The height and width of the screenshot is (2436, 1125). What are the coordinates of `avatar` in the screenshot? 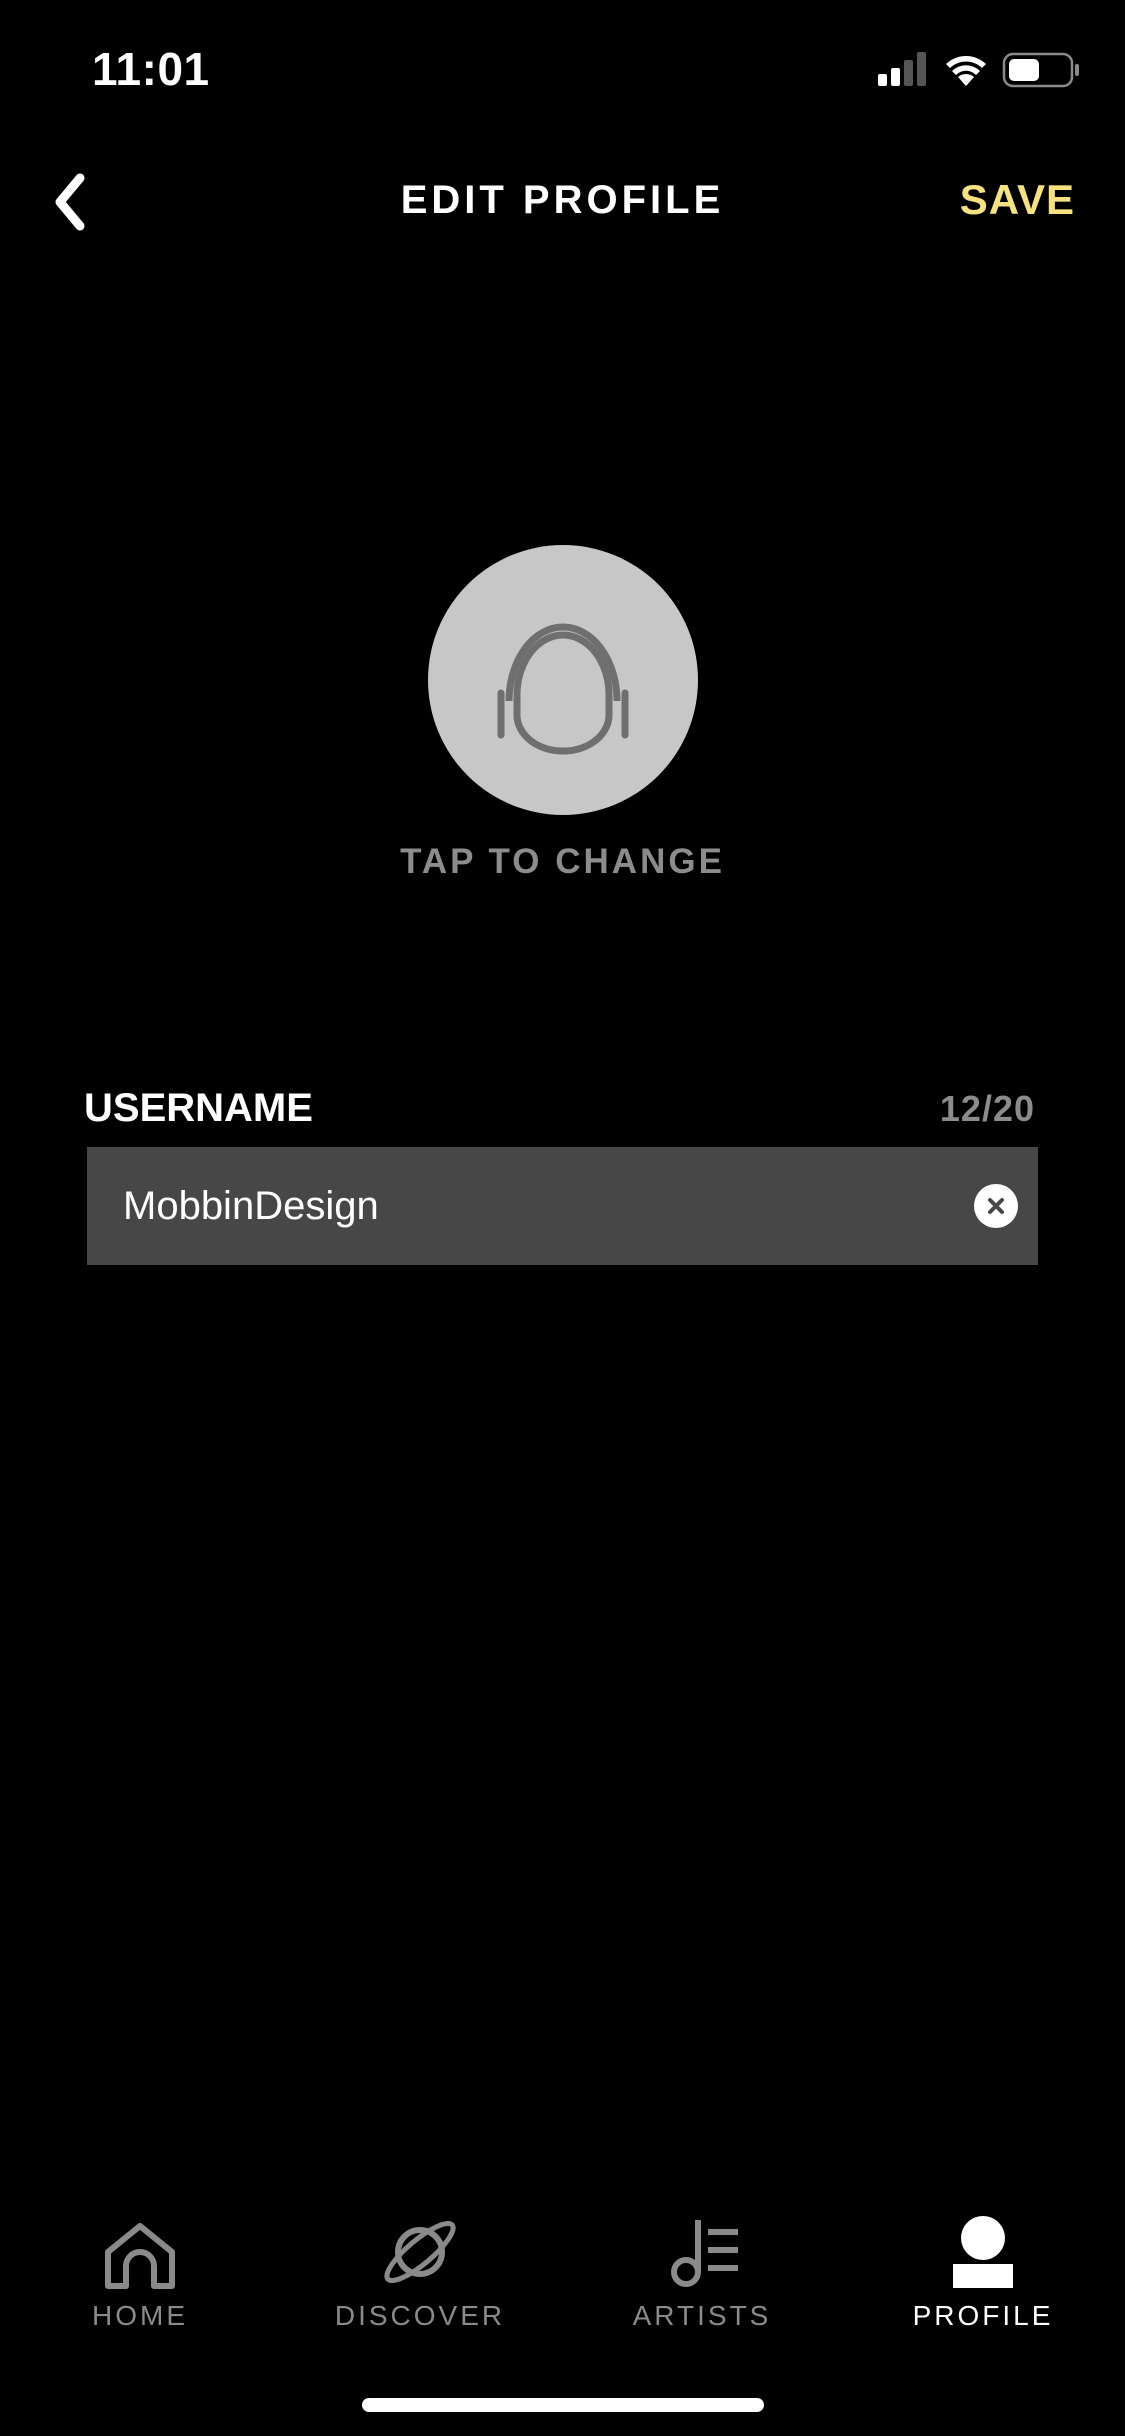 It's located at (563, 680).